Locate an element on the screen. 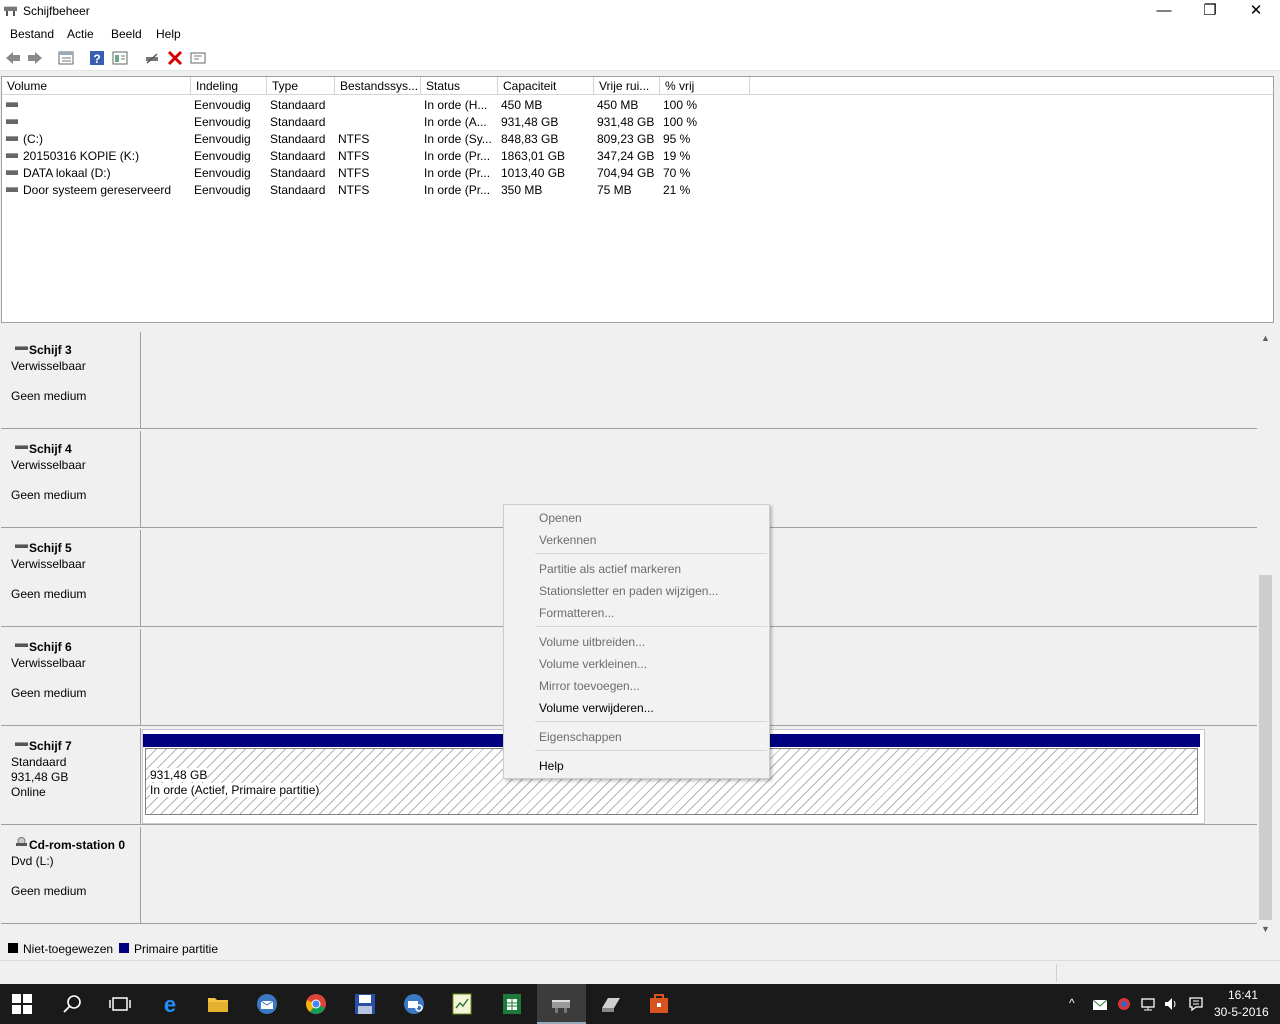 This screenshot has height=1024, width=1280. column-header-capacity: Capaciteit is located at coordinates (546, 86).